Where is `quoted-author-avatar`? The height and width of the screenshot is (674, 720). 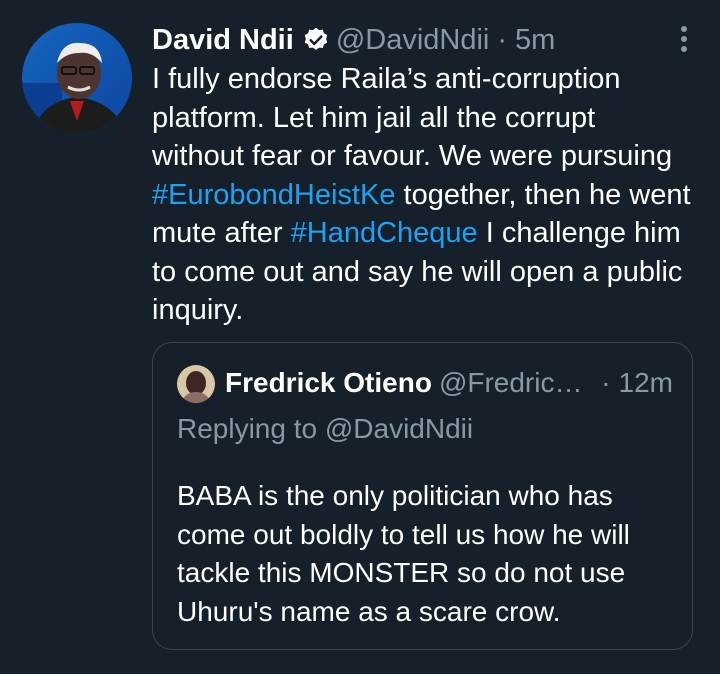
quoted-author-avatar is located at coordinates (196, 384).